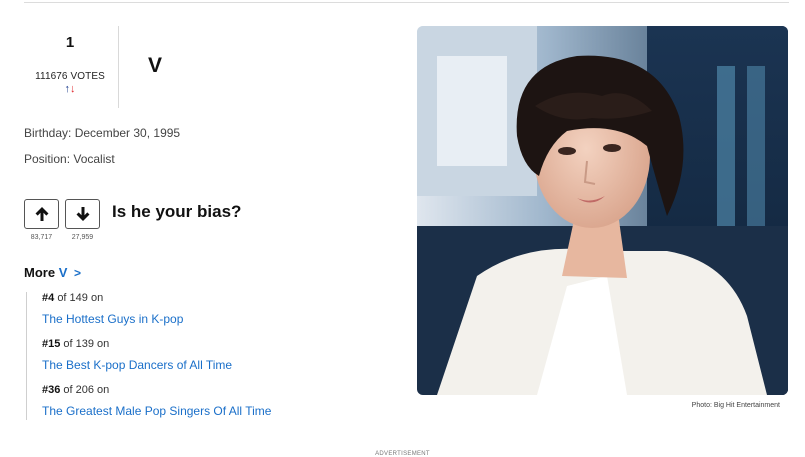  I want to click on list-rank-number: #36, so click(51, 390).